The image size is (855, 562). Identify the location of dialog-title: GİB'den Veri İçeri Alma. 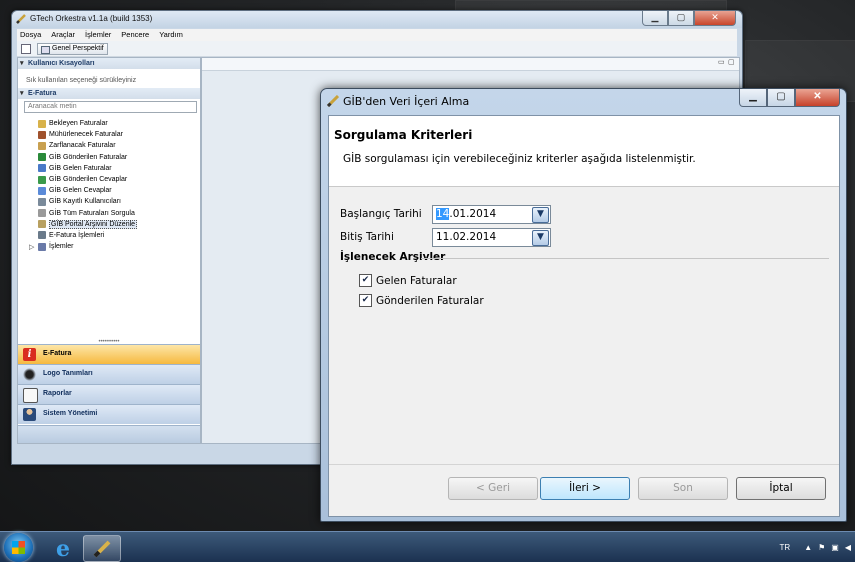
(406, 101).